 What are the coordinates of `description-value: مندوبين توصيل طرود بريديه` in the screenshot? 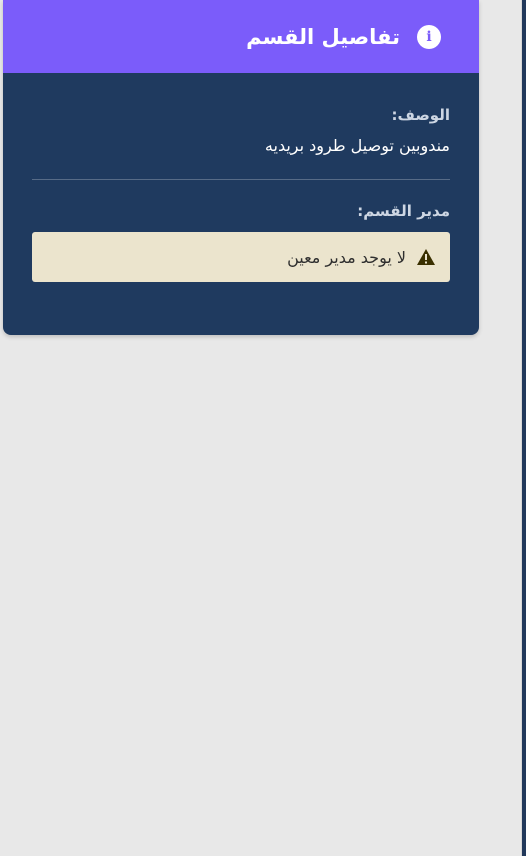 It's located at (357, 145).